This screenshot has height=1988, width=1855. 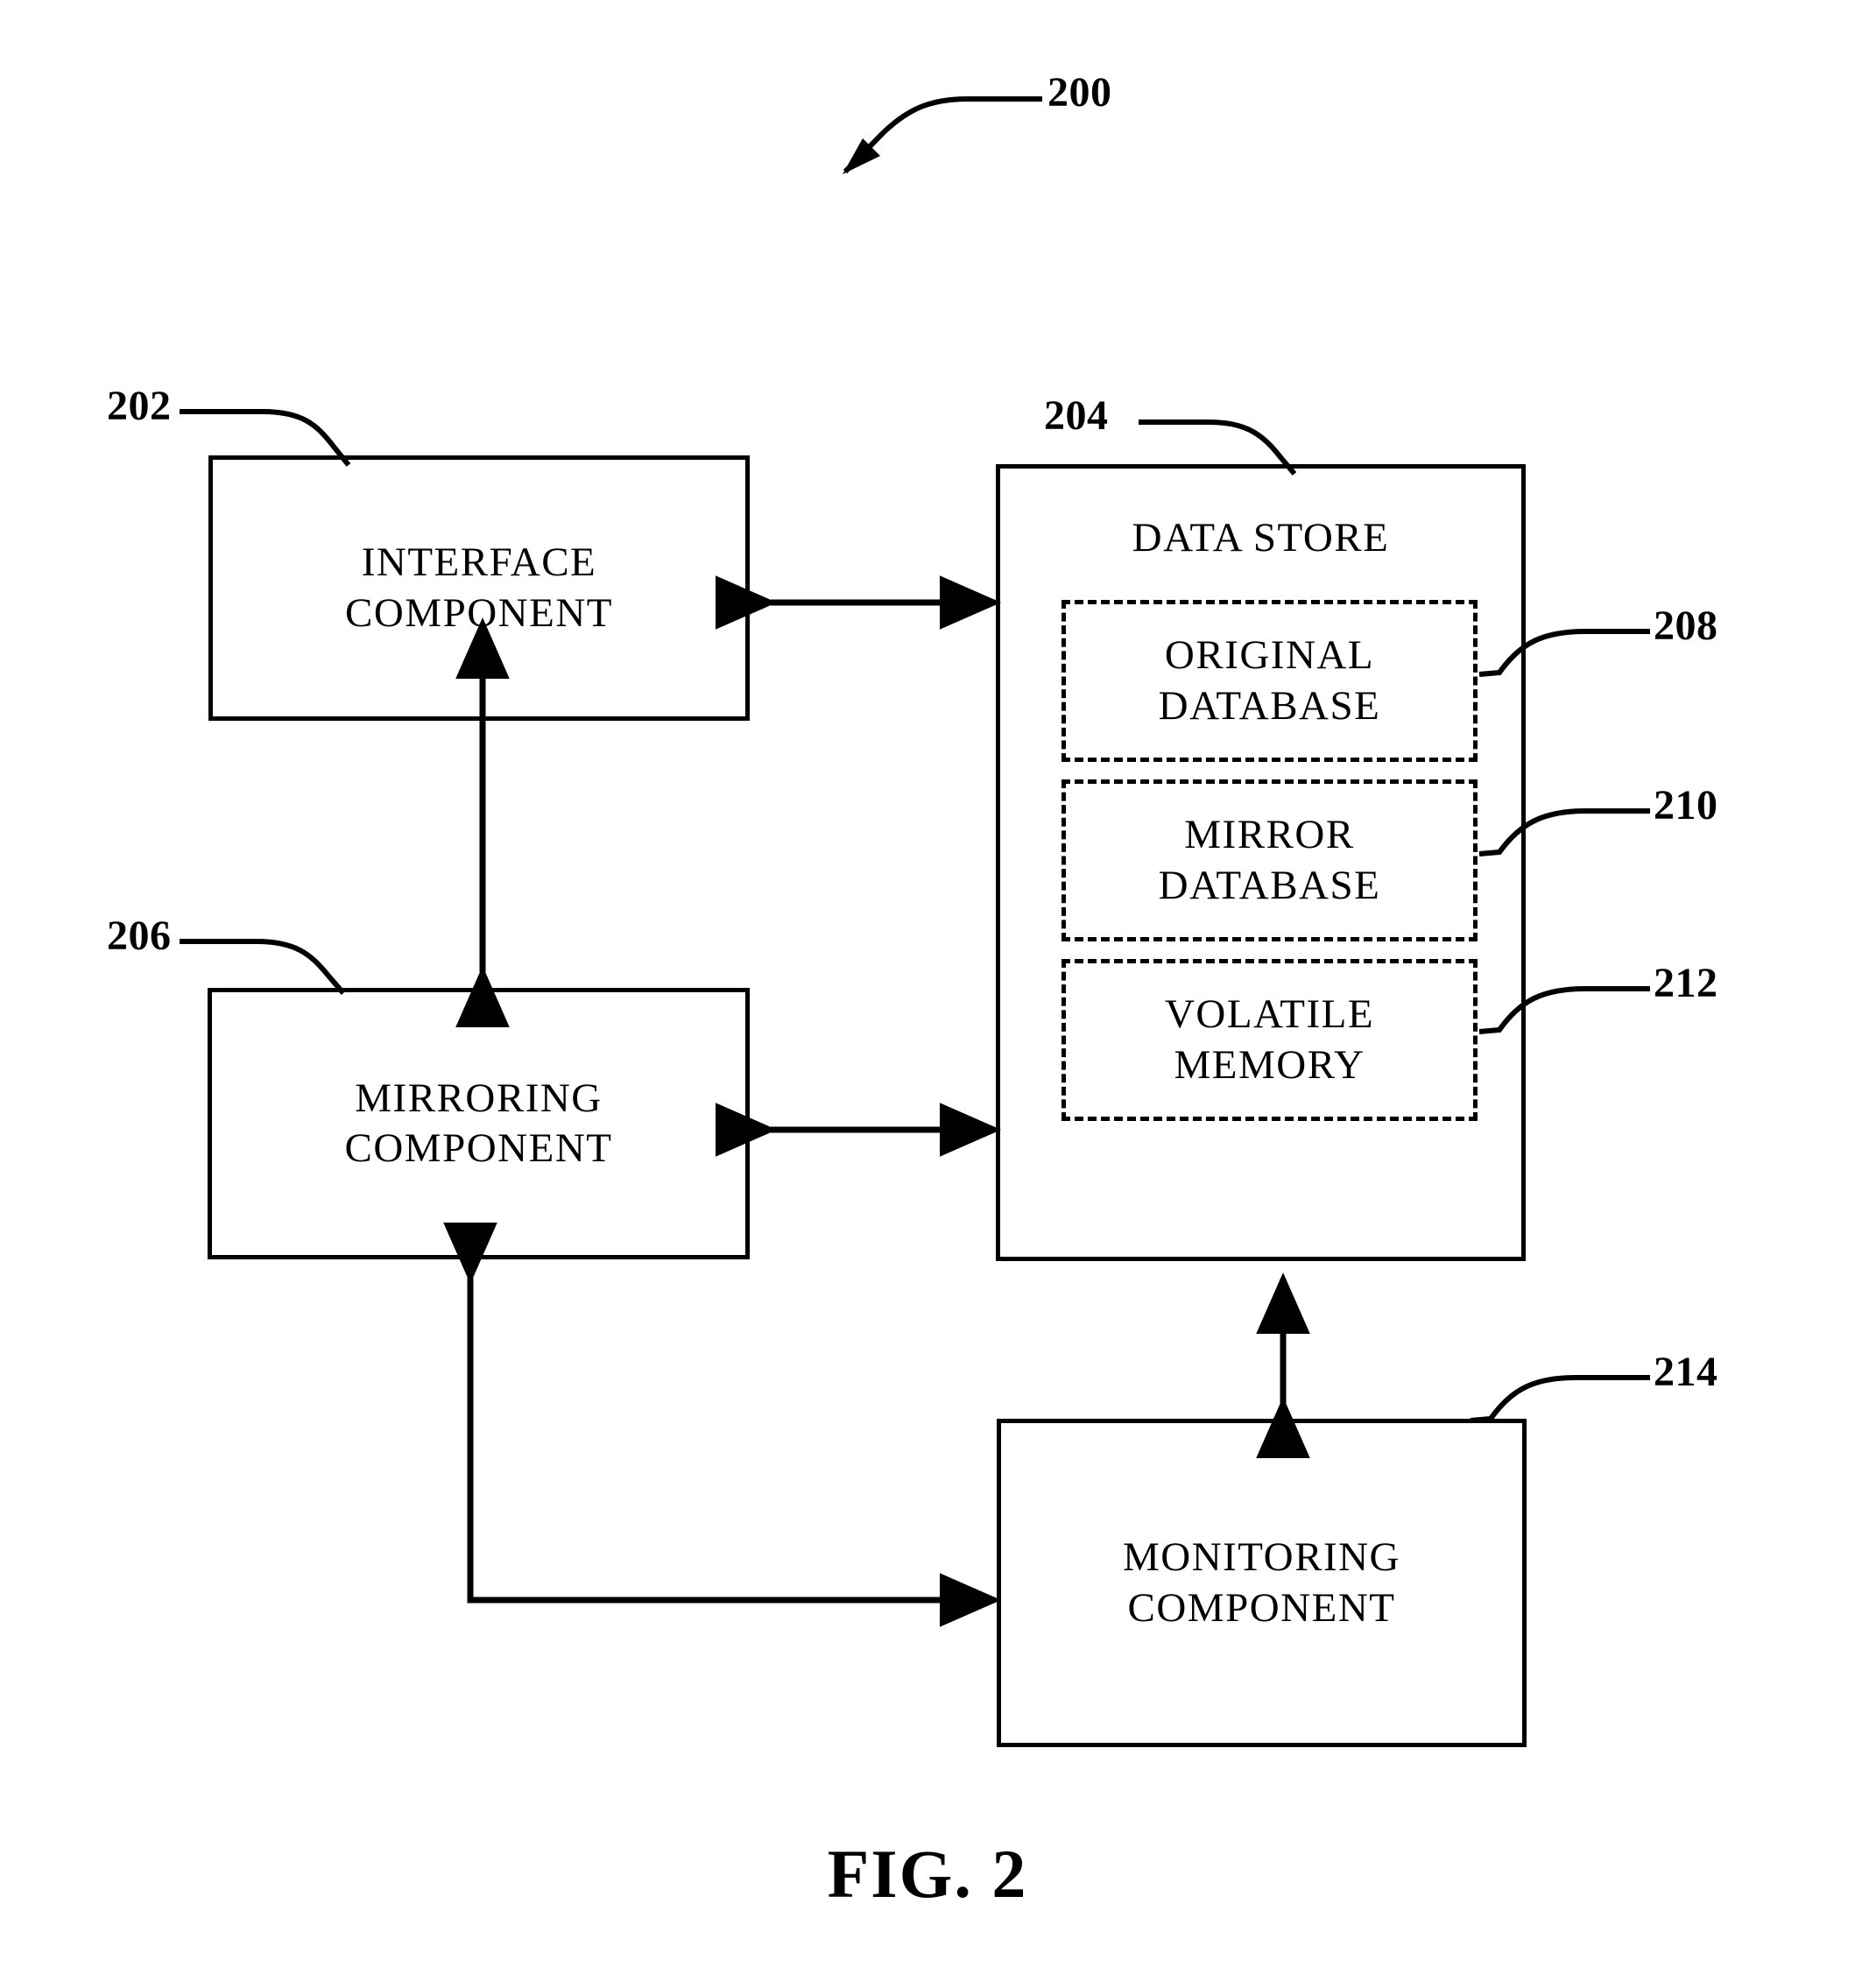 I want to click on node-original-database: ORIGINAL DATABASE, so click(x=1270, y=681).